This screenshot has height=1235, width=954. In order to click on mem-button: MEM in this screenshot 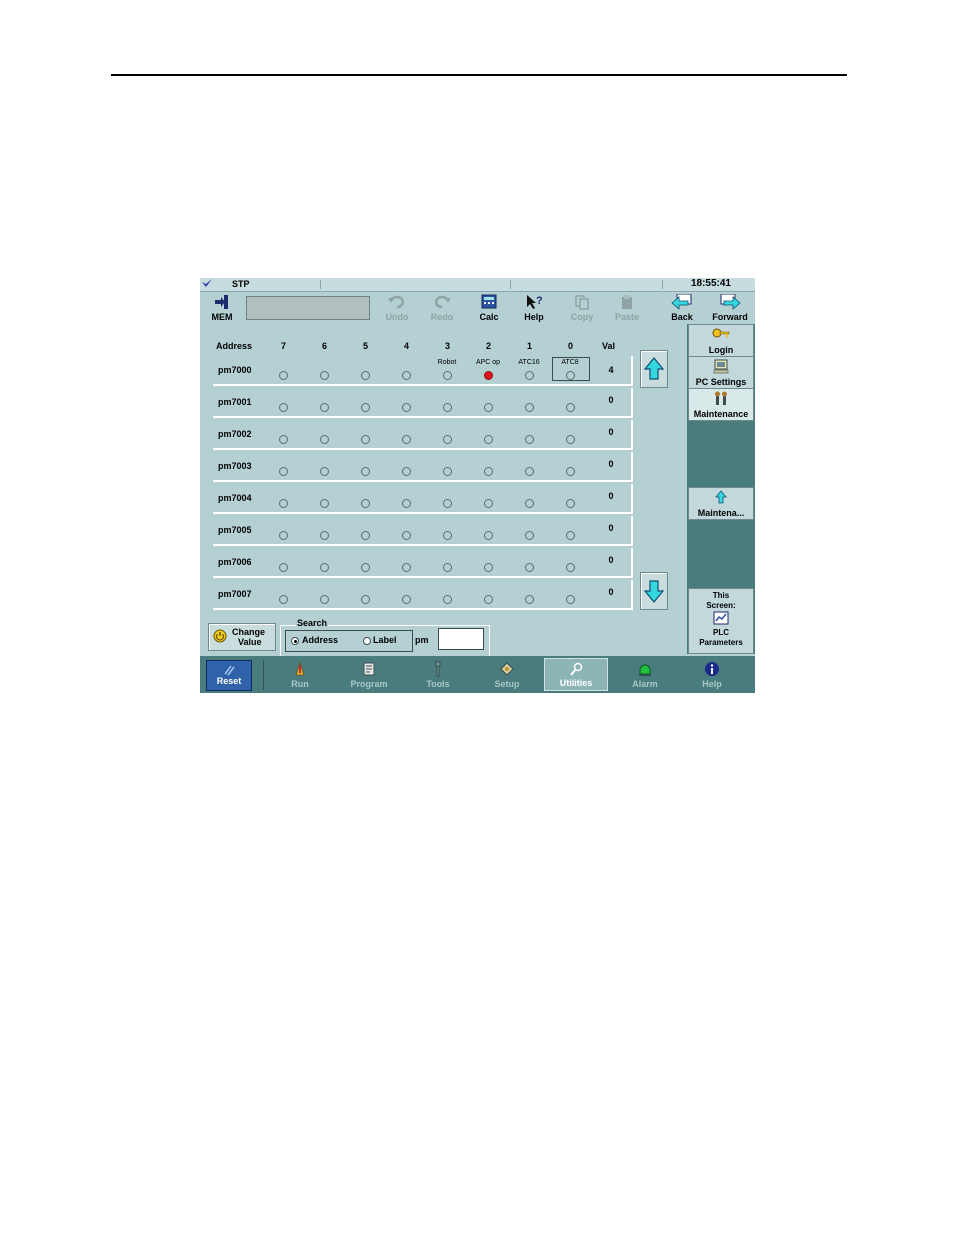, I will do `click(222, 307)`.